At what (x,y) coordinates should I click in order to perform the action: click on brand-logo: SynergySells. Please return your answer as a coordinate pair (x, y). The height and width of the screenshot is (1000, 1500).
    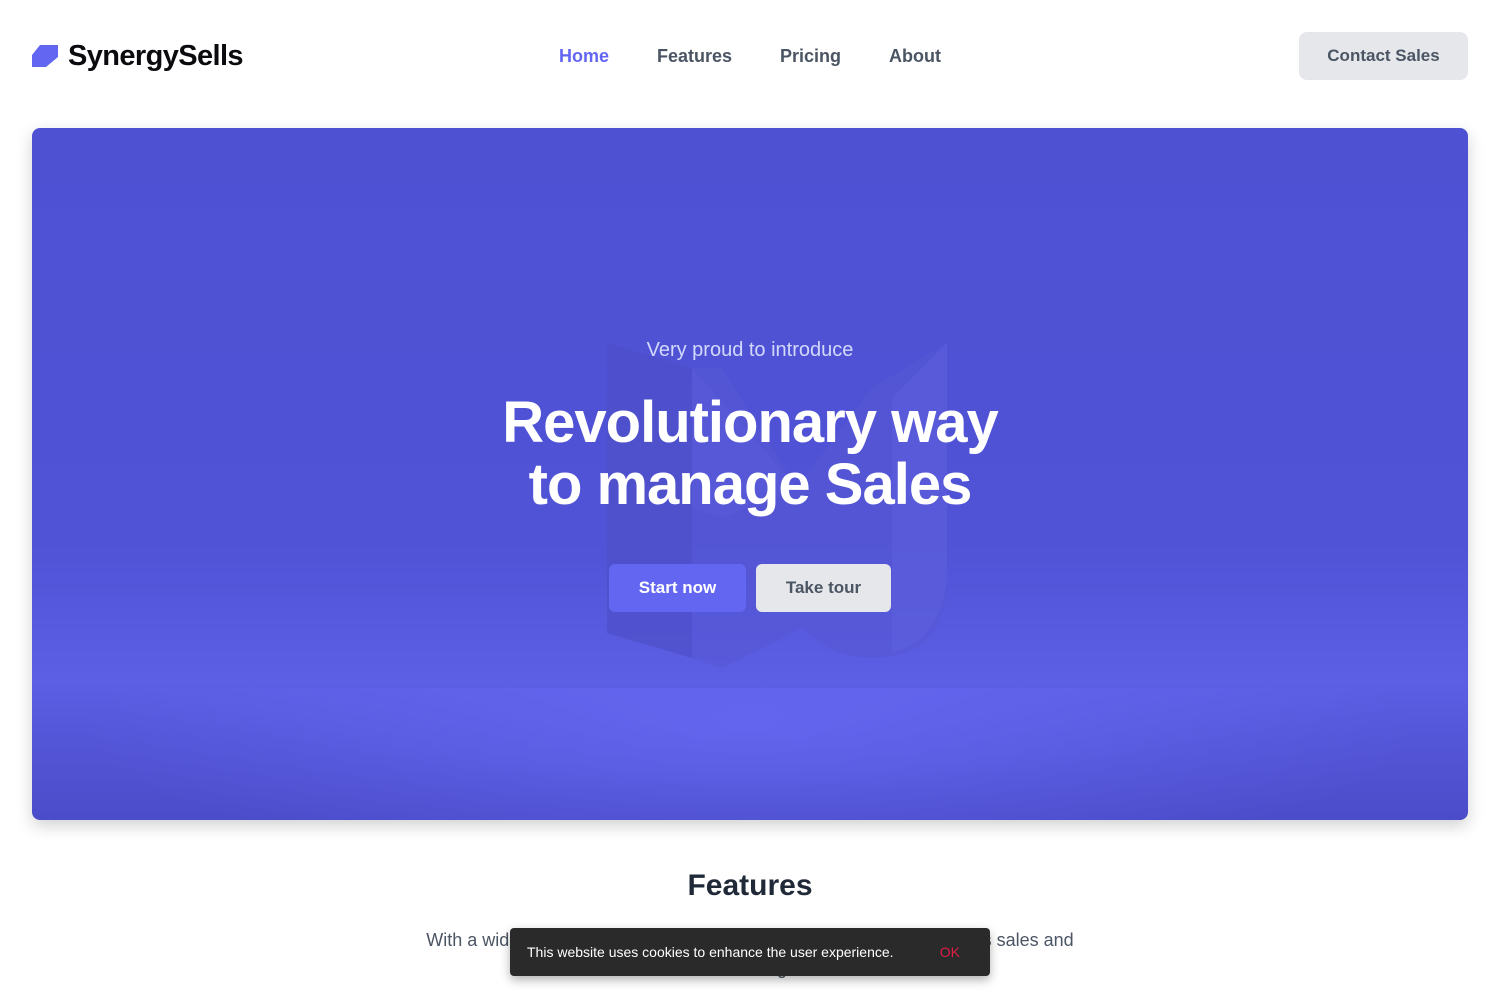
    Looking at the image, I should click on (138, 56).